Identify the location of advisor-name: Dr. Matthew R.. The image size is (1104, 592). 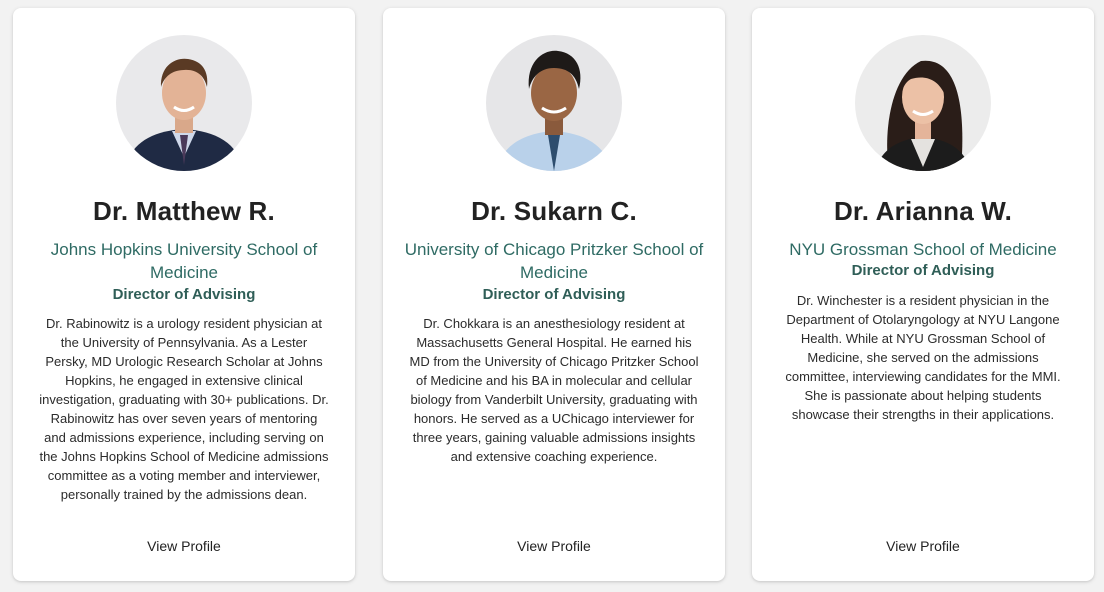
(184, 211).